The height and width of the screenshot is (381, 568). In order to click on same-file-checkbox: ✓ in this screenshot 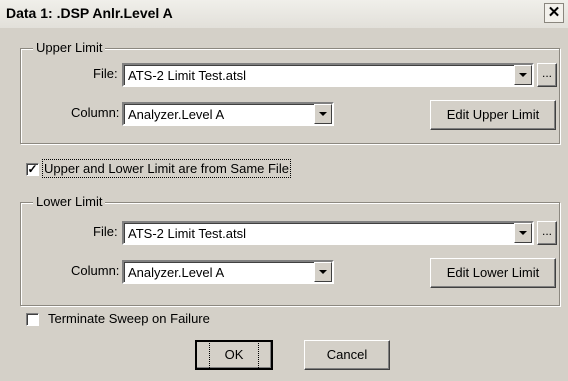, I will do `click(32, 169)`.